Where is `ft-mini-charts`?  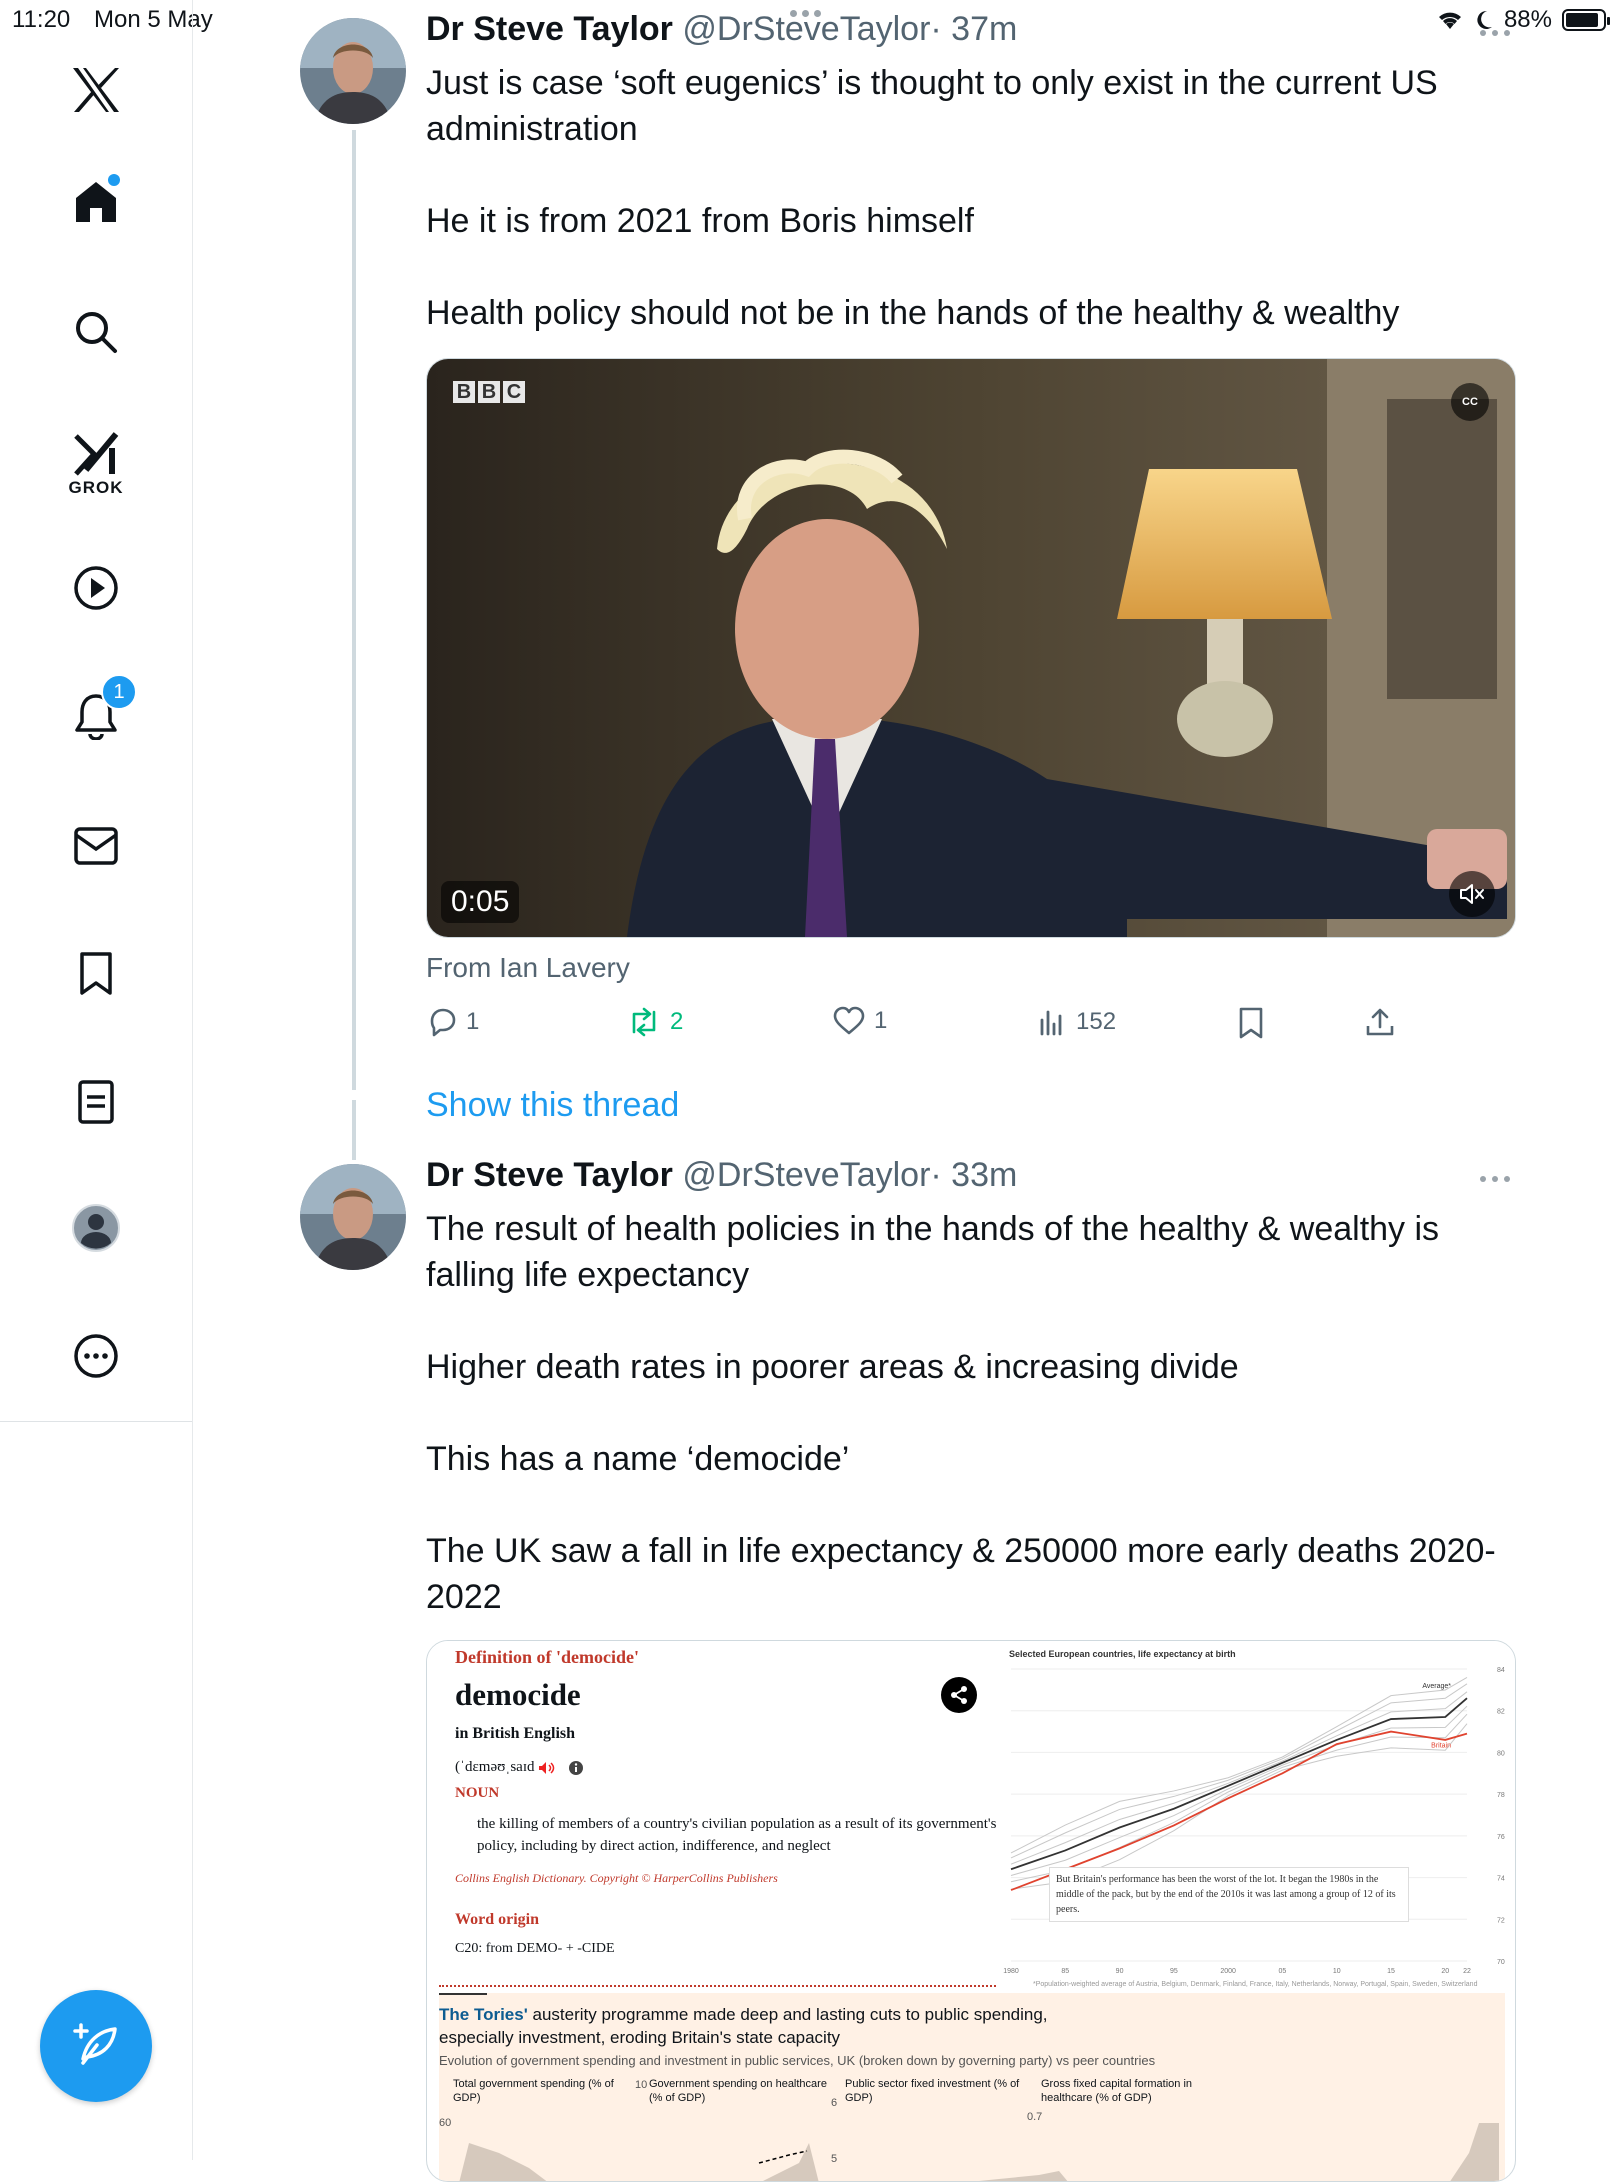 ft-mini-charts is located at coordinates (979, 2152).